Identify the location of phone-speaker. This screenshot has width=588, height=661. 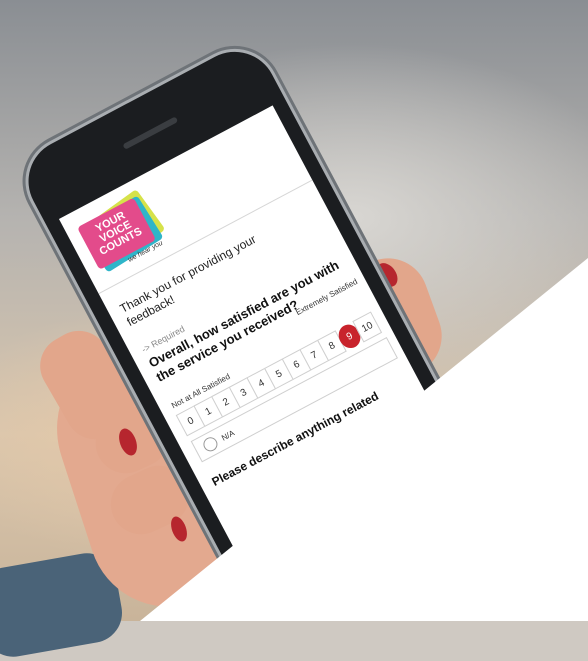
(150, 133).